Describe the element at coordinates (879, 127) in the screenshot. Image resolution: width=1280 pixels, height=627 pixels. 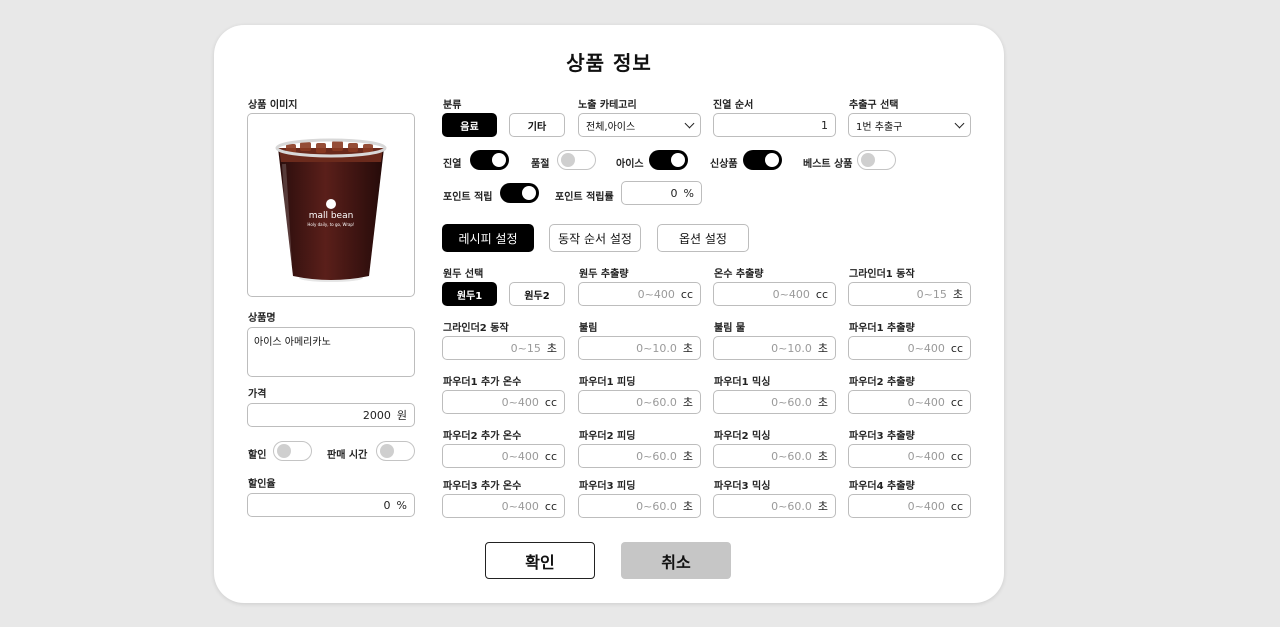
I see `dispenser-value: 1번 추출구` at that location.